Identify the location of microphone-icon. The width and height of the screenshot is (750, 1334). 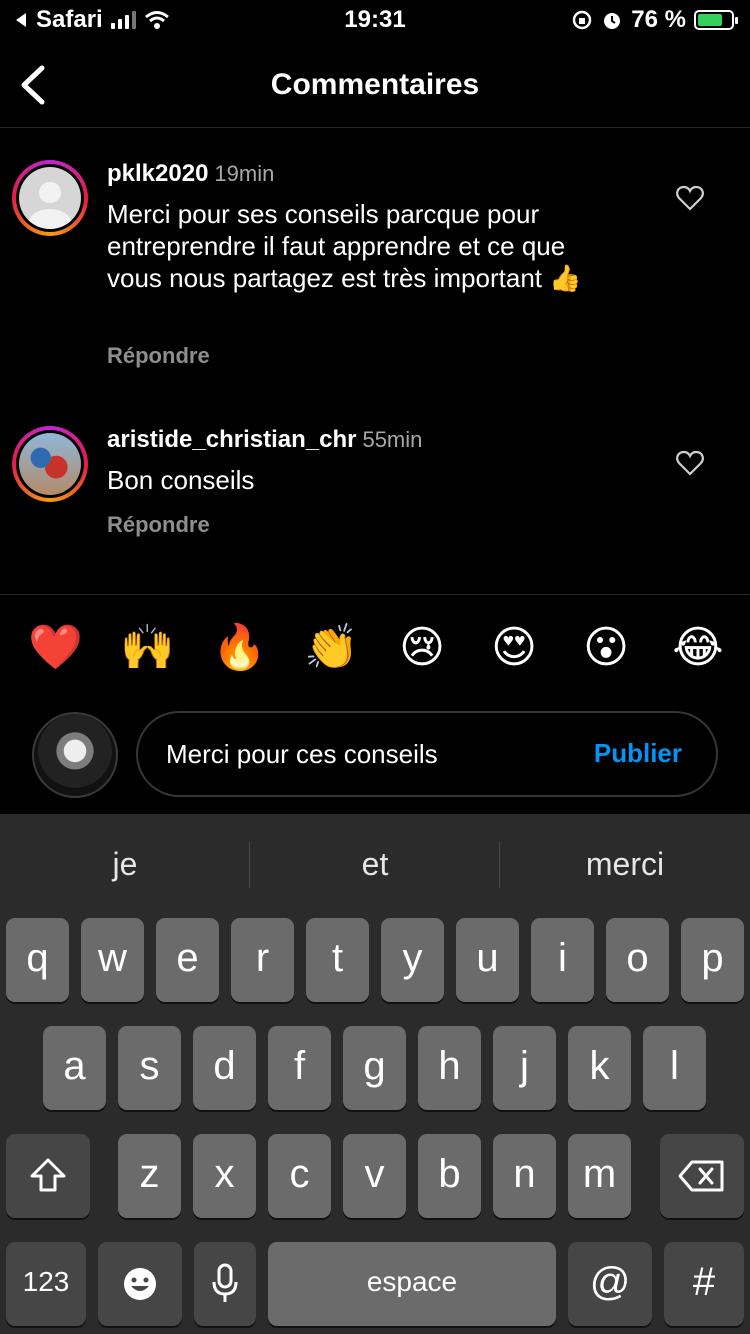
(225, 1282).